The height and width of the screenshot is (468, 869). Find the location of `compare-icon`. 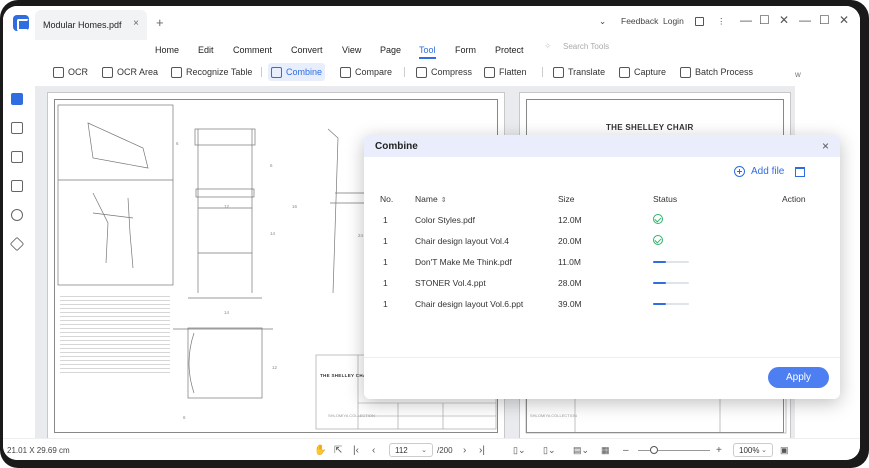

compare-icon is located at coordinates (345, 72).